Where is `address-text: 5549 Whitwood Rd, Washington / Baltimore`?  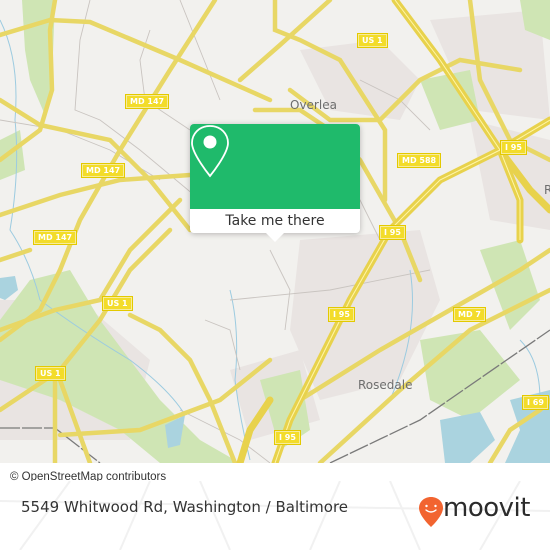 address-text: 5549 Whitwood Rd, Washington / Baltimore is located at coordinates (185, 507).